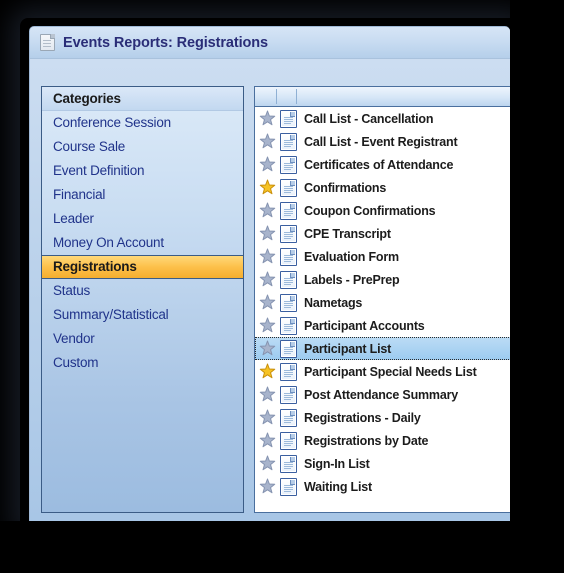  Describe the element at coordinates (337, 463) in the screenshot. I see `report-name-label: Sign-In List` at that location.